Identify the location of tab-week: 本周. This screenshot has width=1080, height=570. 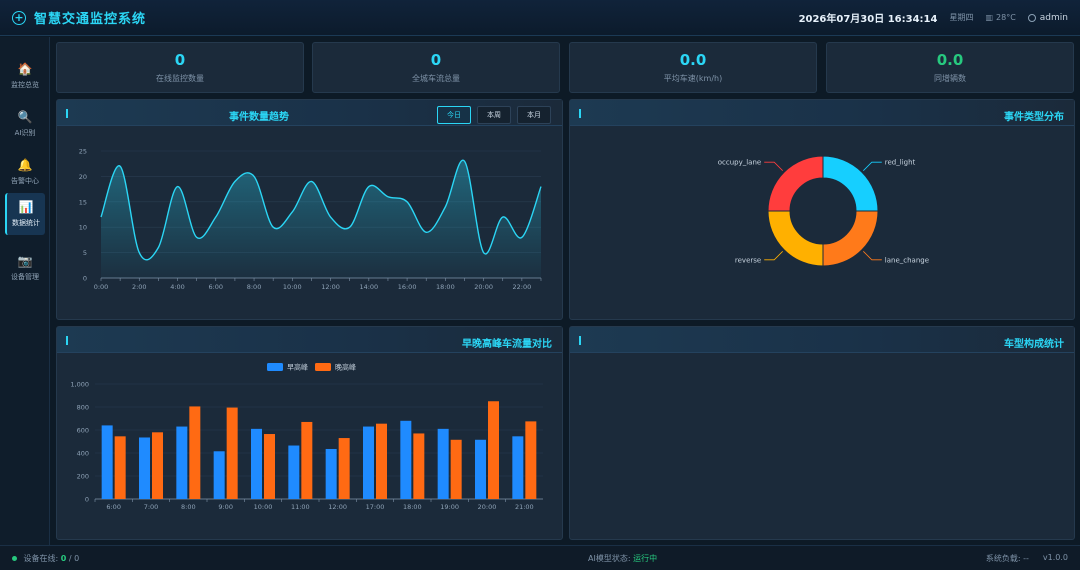
(494, 115).